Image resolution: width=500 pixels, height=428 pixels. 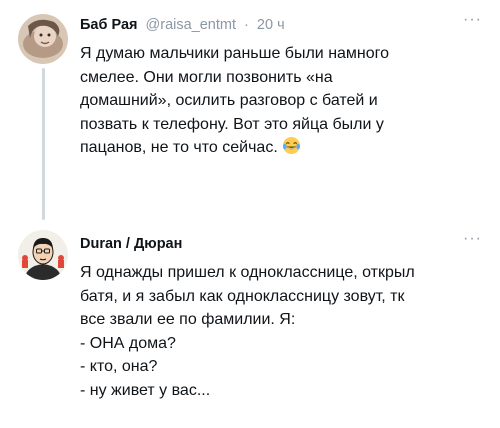 I want to click on avatar-illustration-icon, so click(x=43, y=255).